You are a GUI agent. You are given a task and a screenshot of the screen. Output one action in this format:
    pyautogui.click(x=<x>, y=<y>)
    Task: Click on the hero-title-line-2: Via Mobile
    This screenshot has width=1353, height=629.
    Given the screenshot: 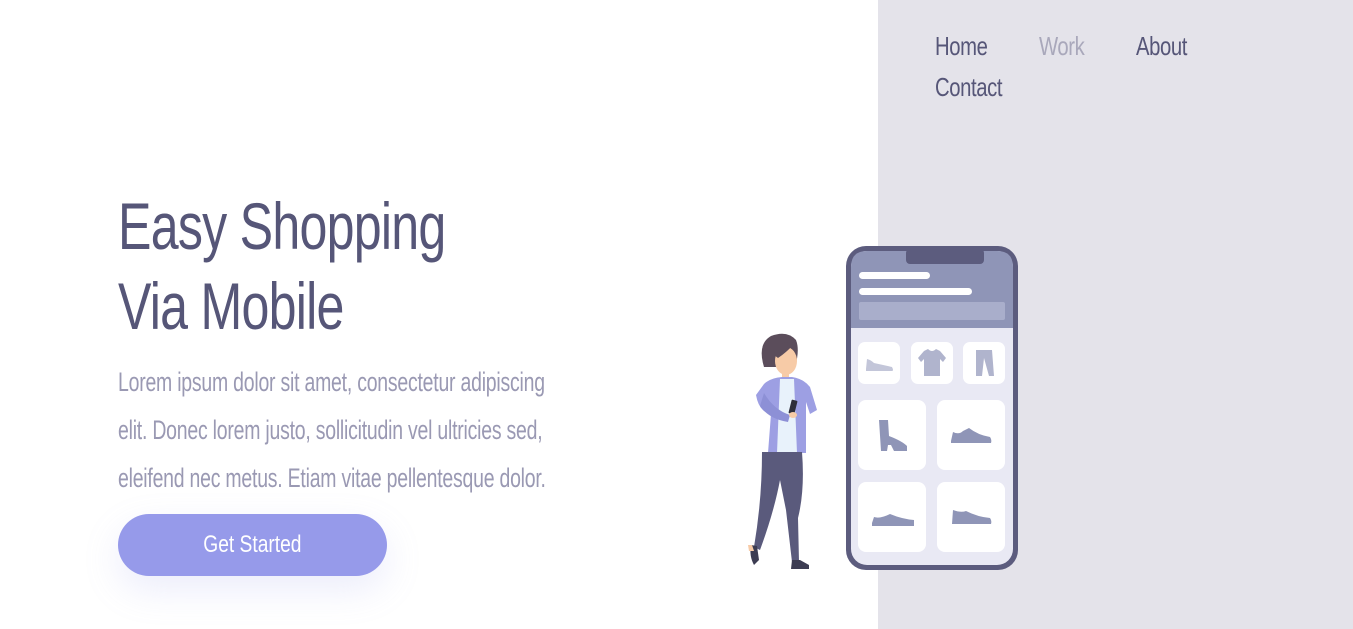 What is the action you would take?
    pyautogui.click(x=231, y=306)
    